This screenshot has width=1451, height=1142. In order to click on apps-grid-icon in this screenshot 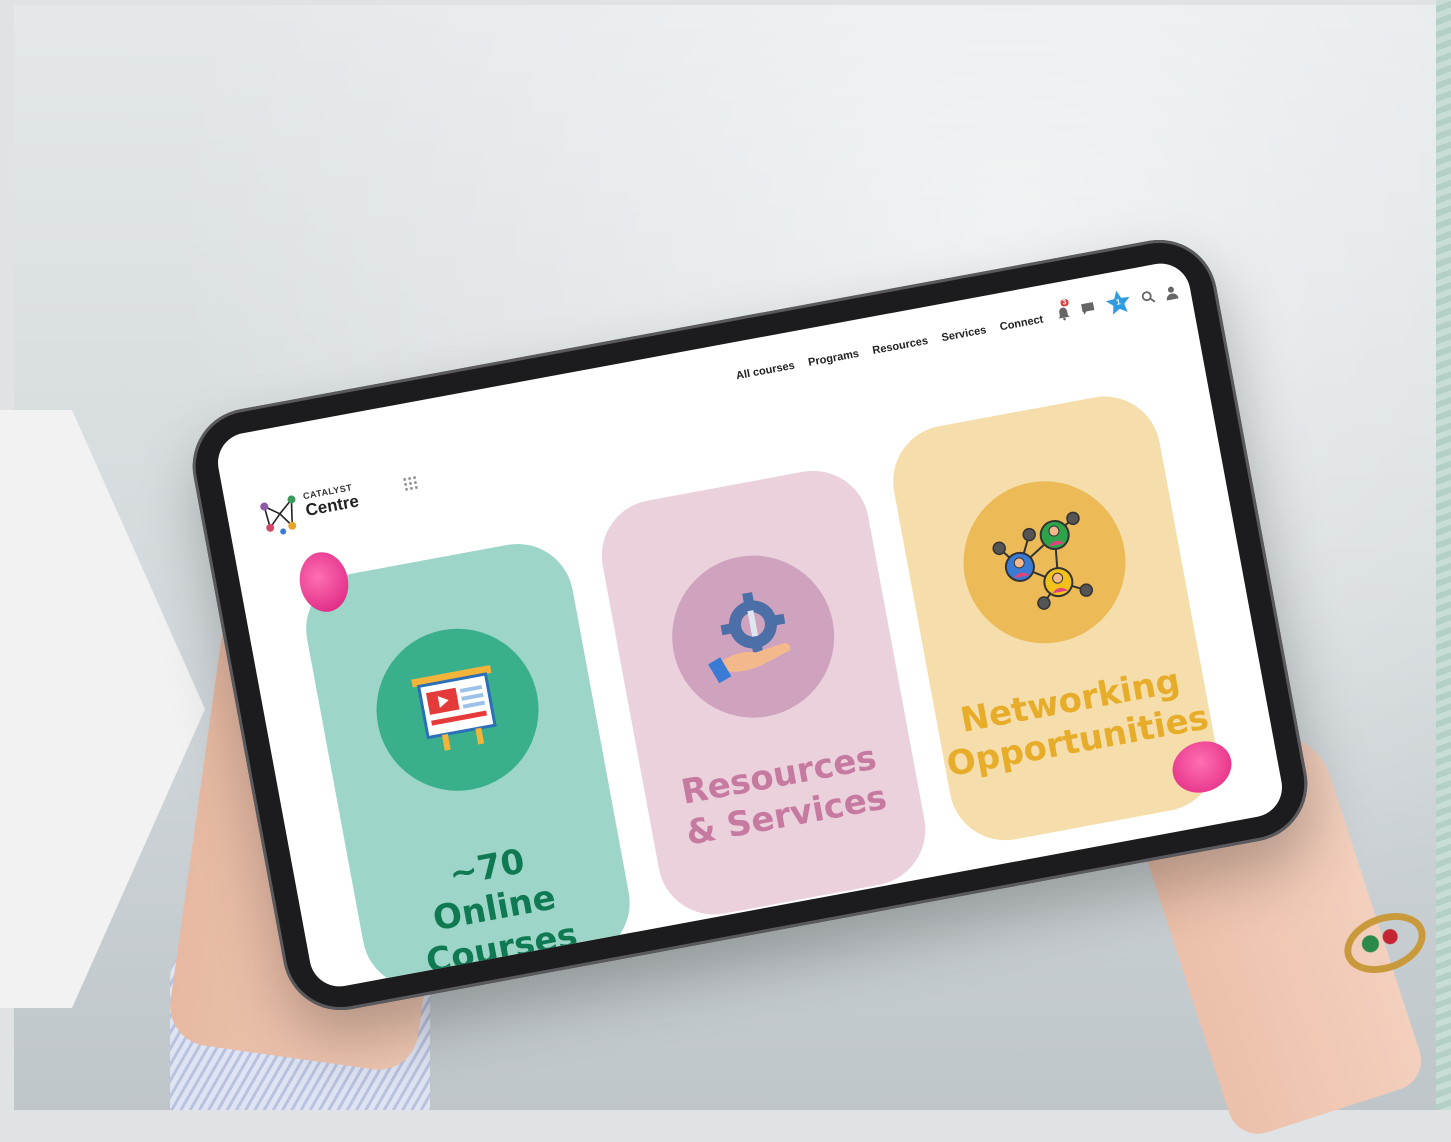, I will do `click(410, 483)`.